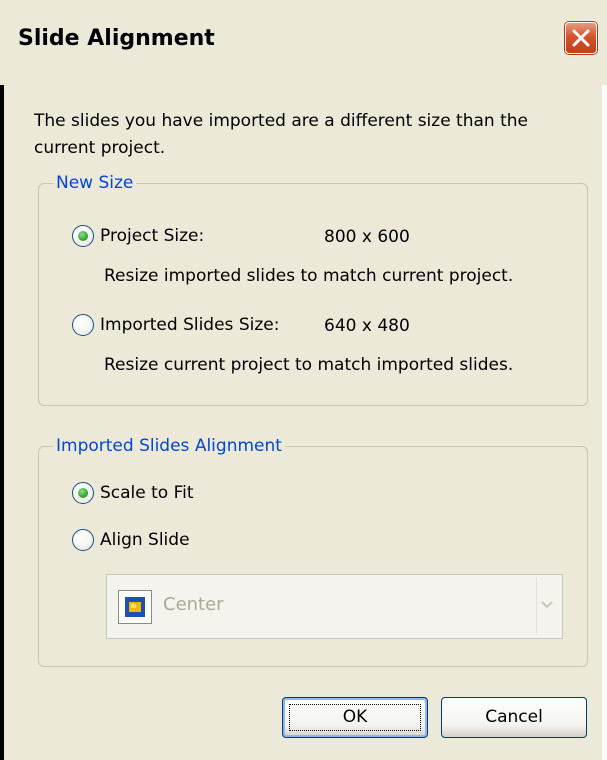 The image size is (607, 760). I want to click on chevron-down-icon, so click(546, 605).